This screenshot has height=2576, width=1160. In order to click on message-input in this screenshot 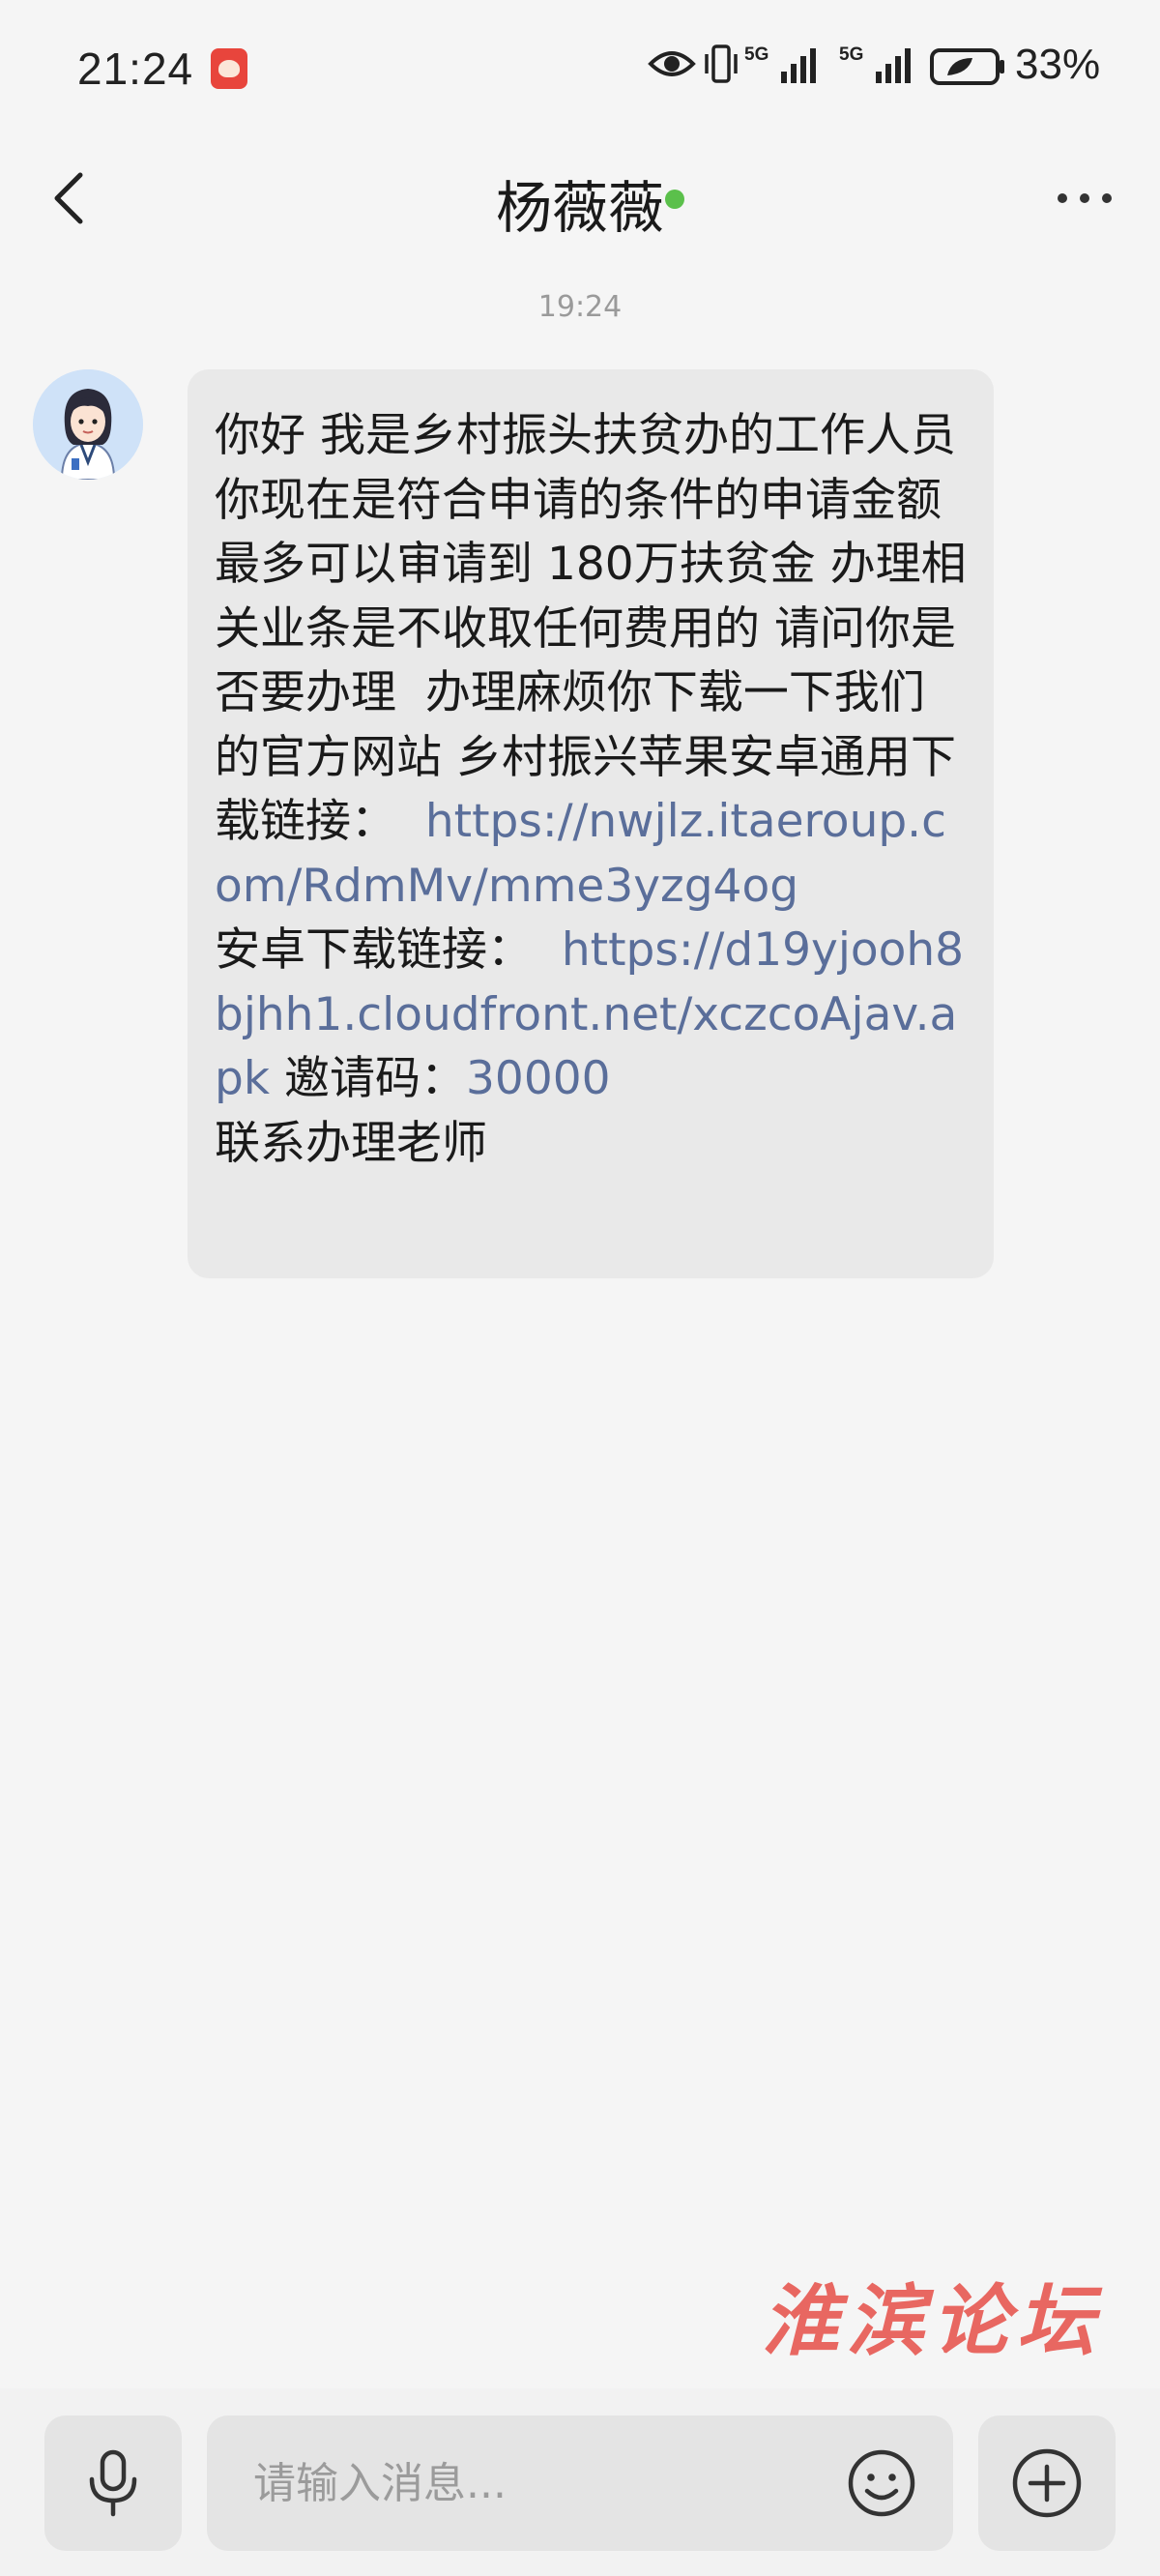, I will do `click(580, 2483)`.